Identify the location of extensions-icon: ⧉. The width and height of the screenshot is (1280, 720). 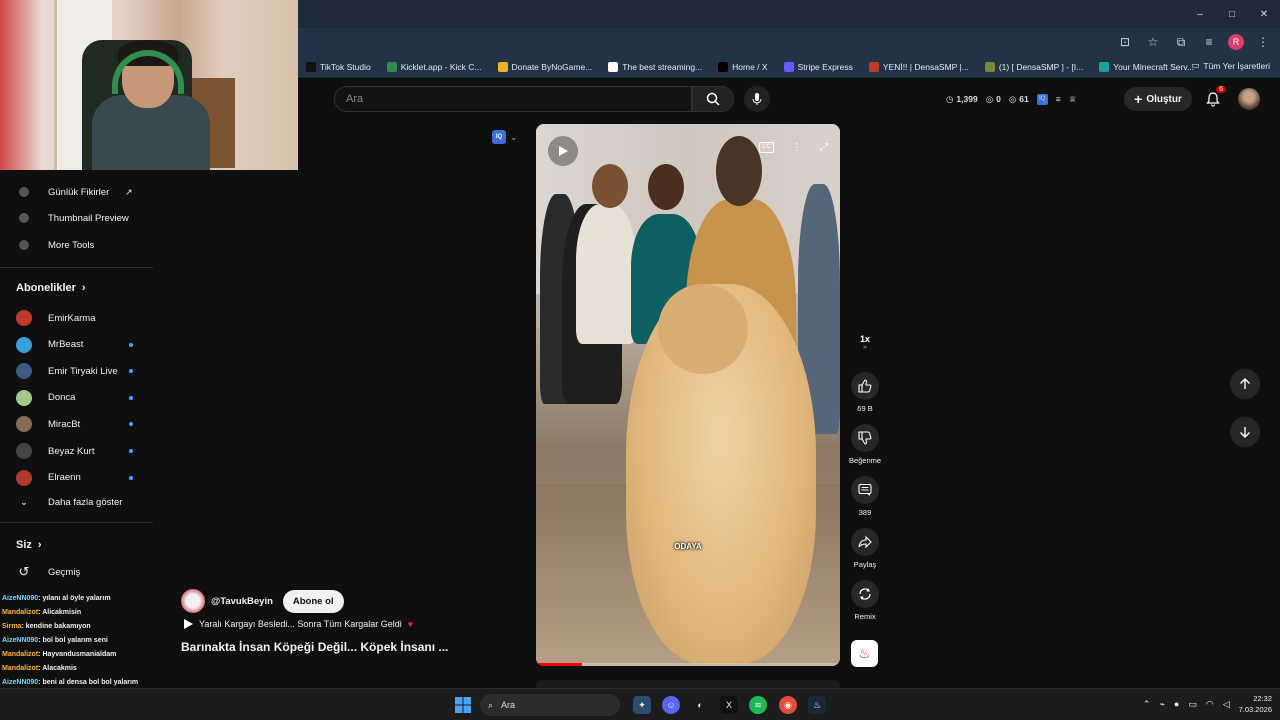
(1181, 42).